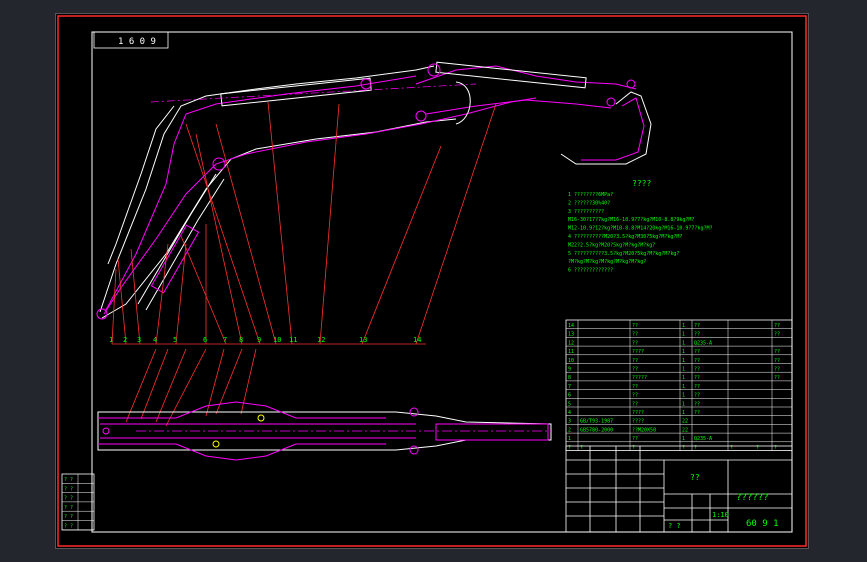 This screenshot has width=867, height=562. I want to click on scale-label: 1:10, so click(720, 515).